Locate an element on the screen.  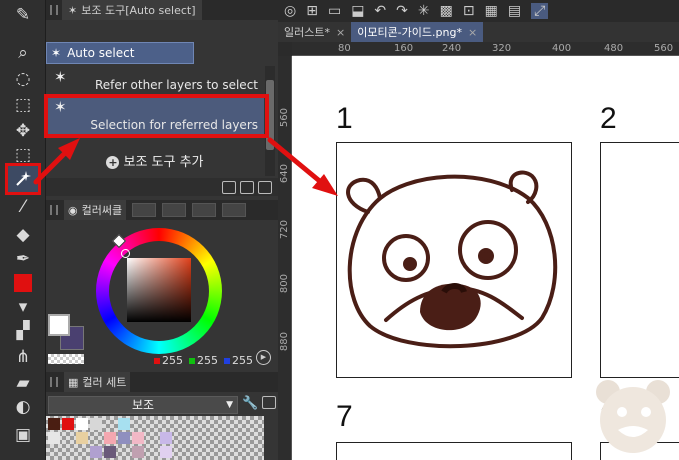
tab-label: 이모티콘-가이드.png* is located at coordinates (409, 32).